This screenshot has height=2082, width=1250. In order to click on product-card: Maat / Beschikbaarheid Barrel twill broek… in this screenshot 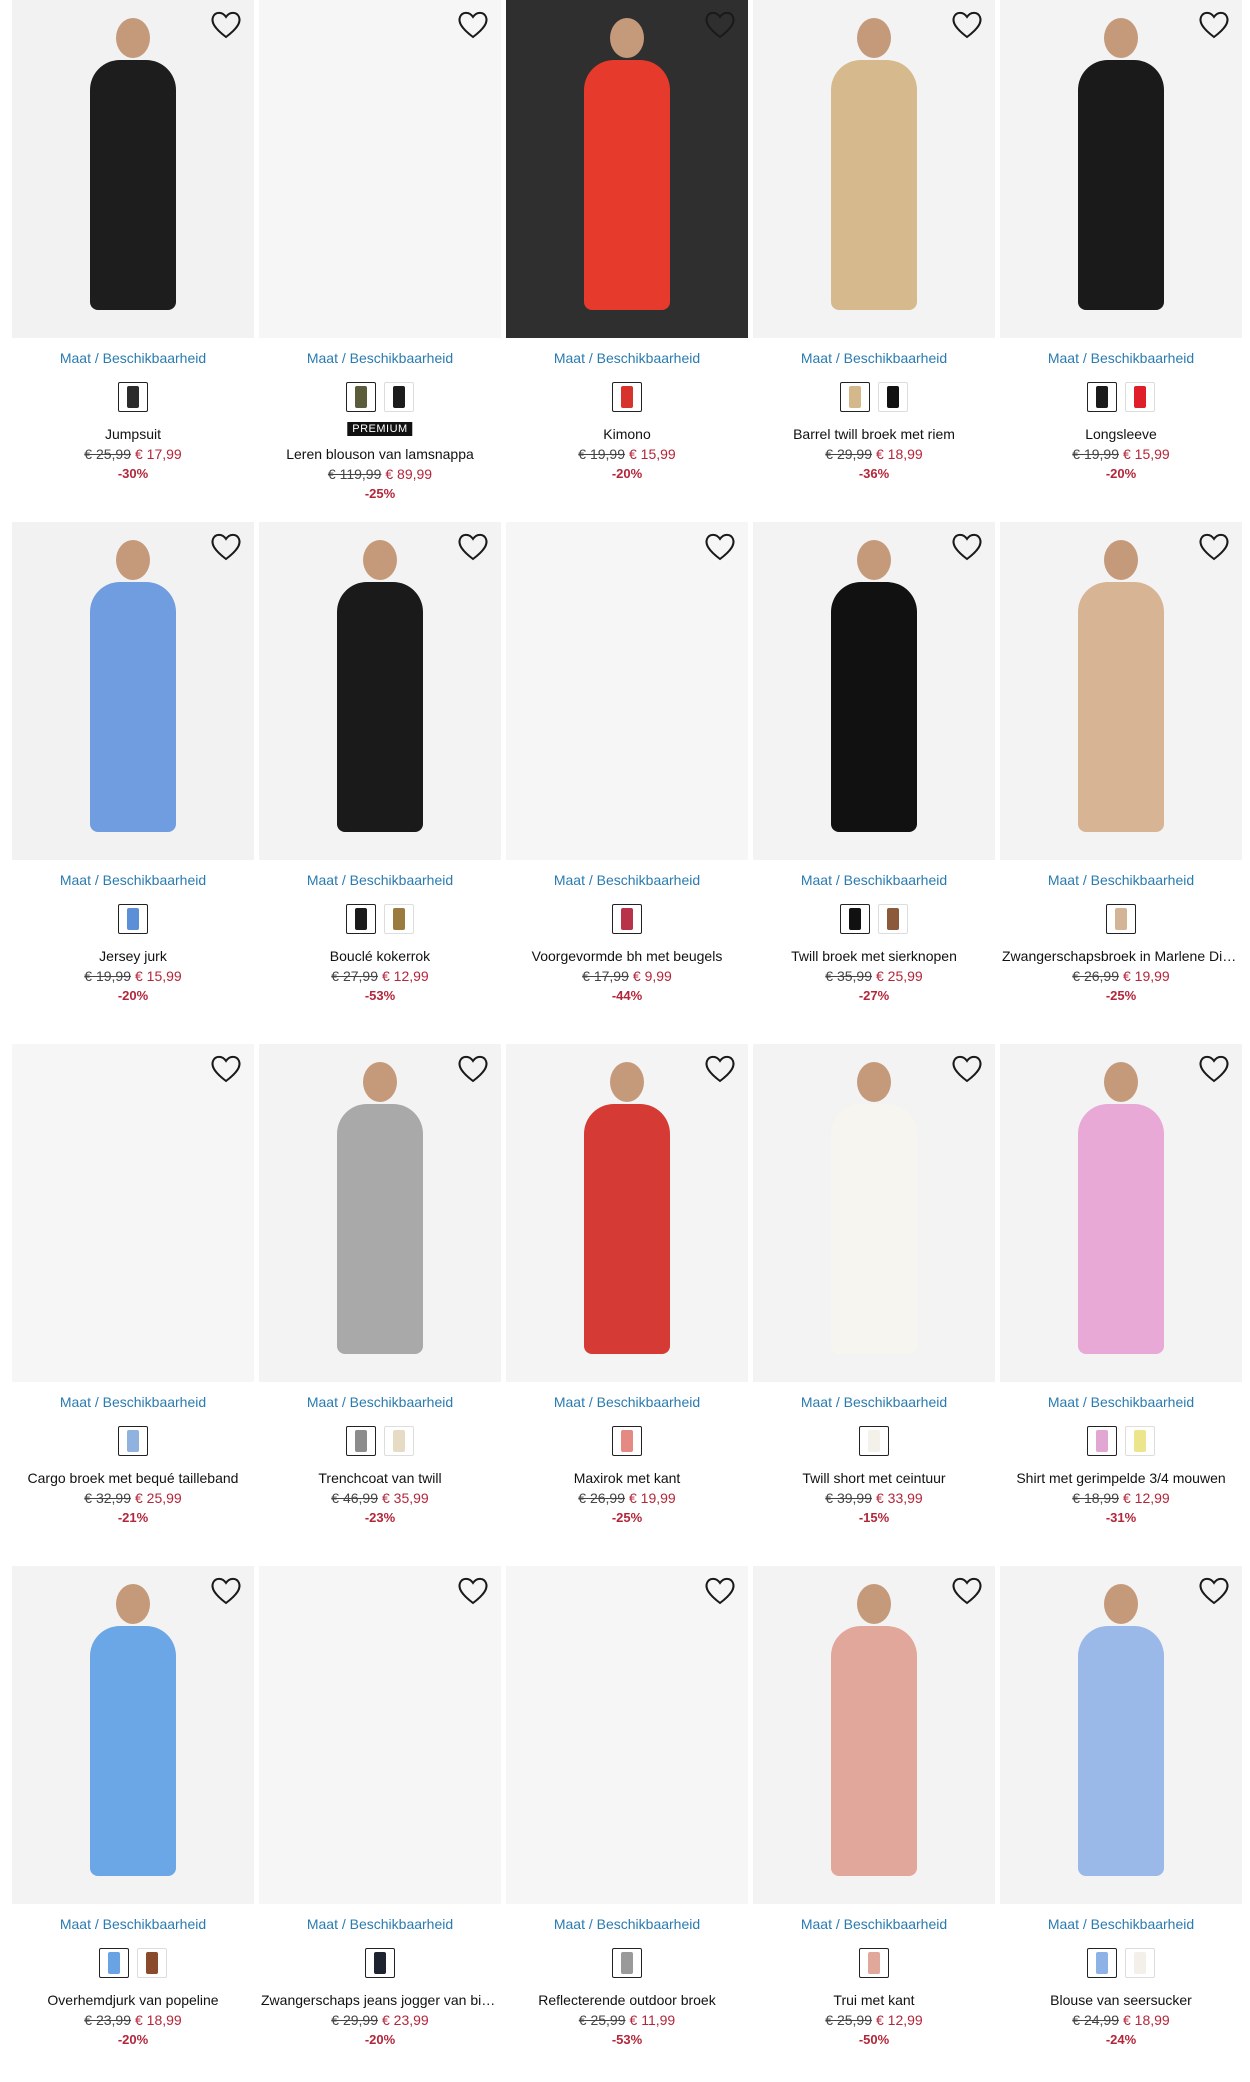, I will do `click(874, 260)`.